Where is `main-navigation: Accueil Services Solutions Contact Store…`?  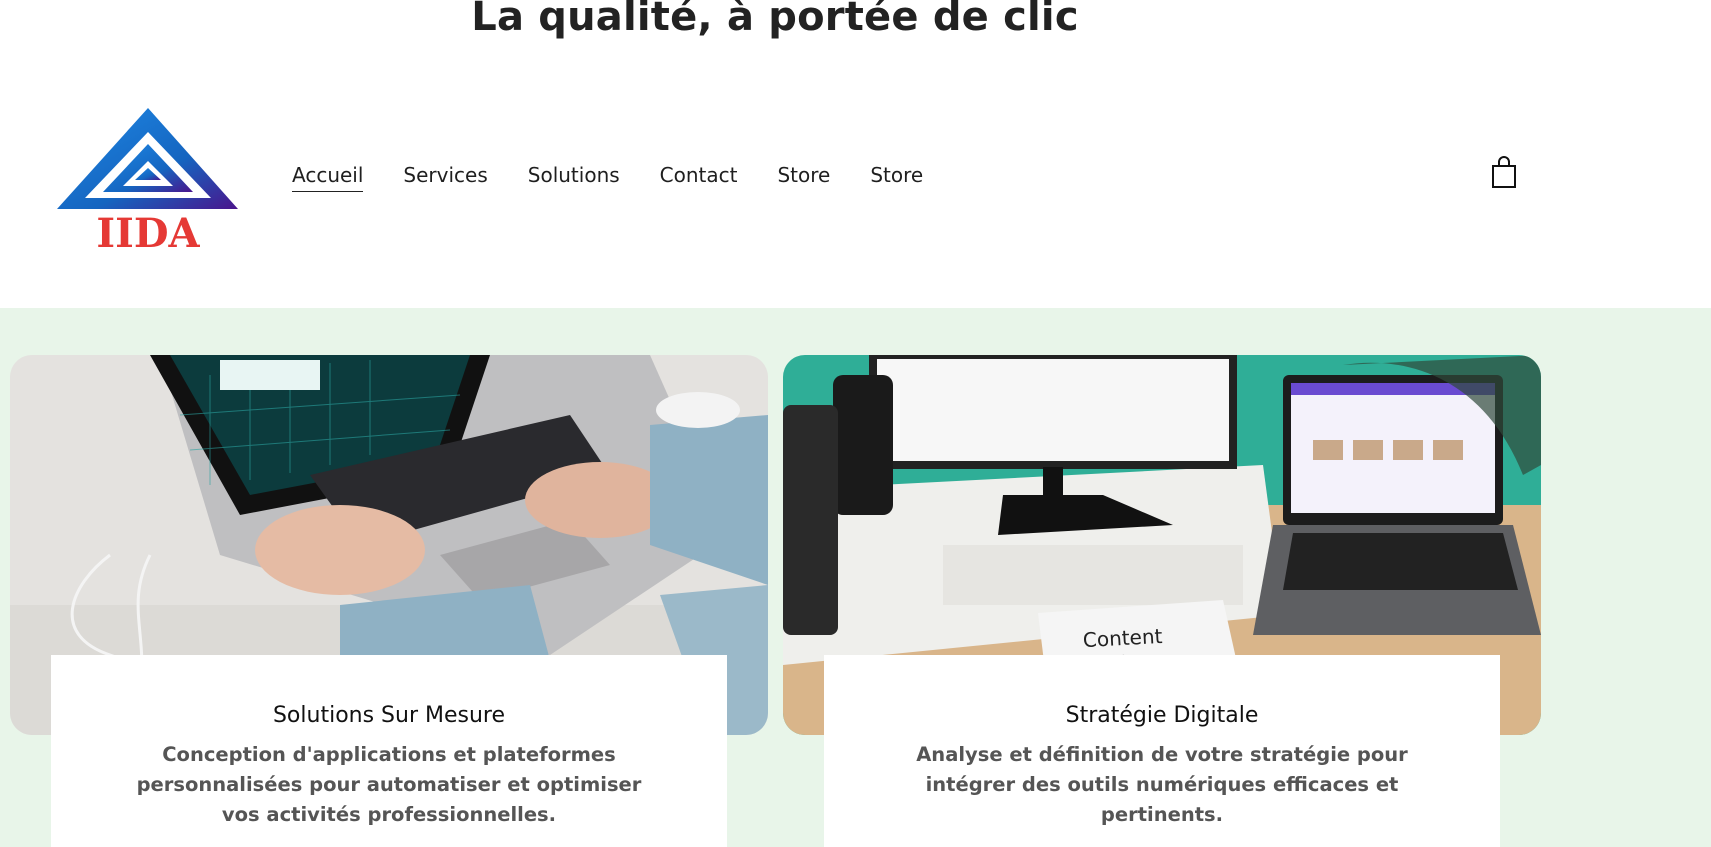
main-navigation: Accueil Services Solutions Contact Store… is located at coordinates (607, 177).